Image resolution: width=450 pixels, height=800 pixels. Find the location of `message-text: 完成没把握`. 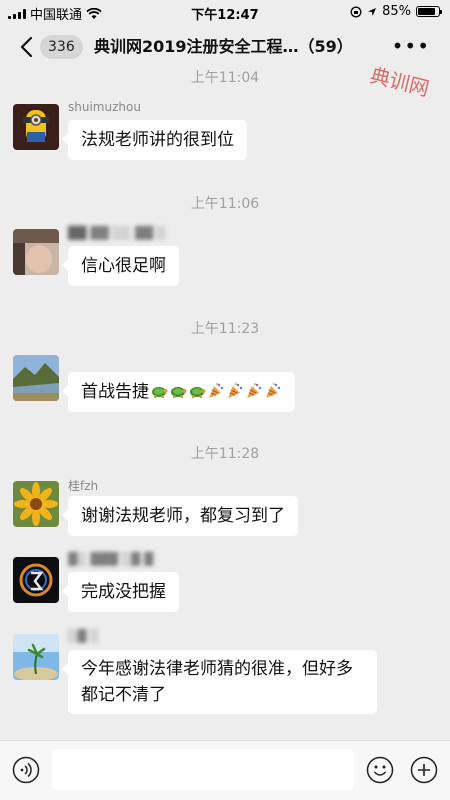

message-text: 完成没把握 is located at coordinates (123, 592).